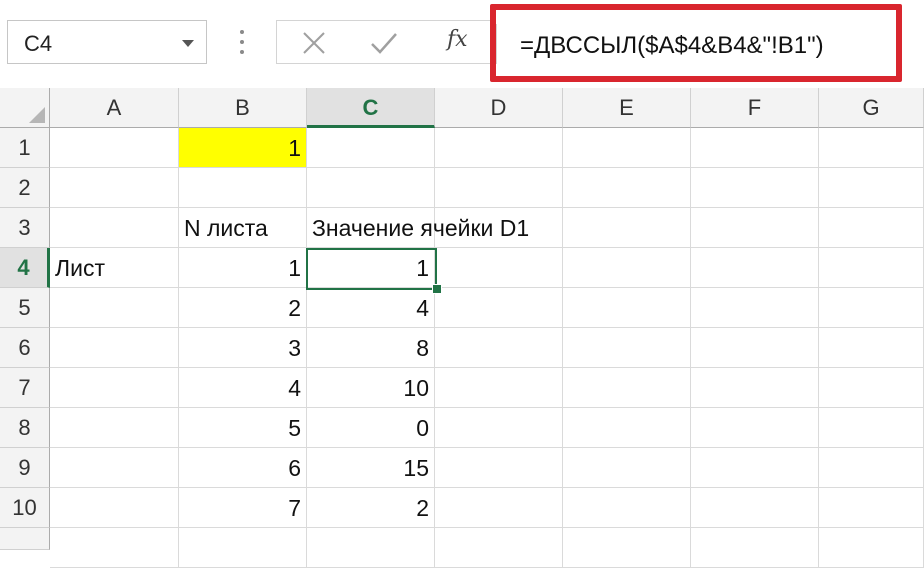  What do you see at coordinates (871, 108) in the screenshot?
I see `column-header-g: G` at bounding box center [871, 108].